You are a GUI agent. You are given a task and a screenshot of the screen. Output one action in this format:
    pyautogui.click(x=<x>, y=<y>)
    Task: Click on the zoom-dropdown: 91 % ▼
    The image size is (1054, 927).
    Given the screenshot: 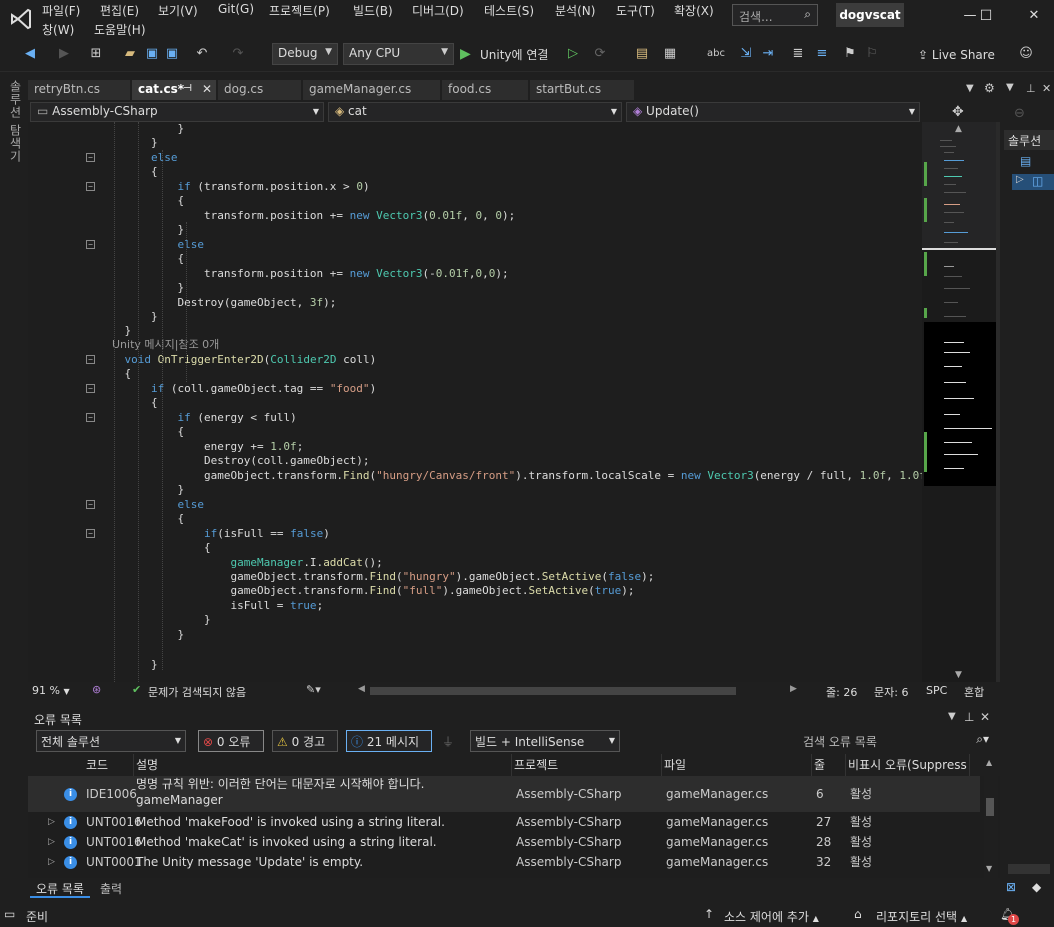 What is the action you would take?
    pyautogui.click(x=51, y=690)
    